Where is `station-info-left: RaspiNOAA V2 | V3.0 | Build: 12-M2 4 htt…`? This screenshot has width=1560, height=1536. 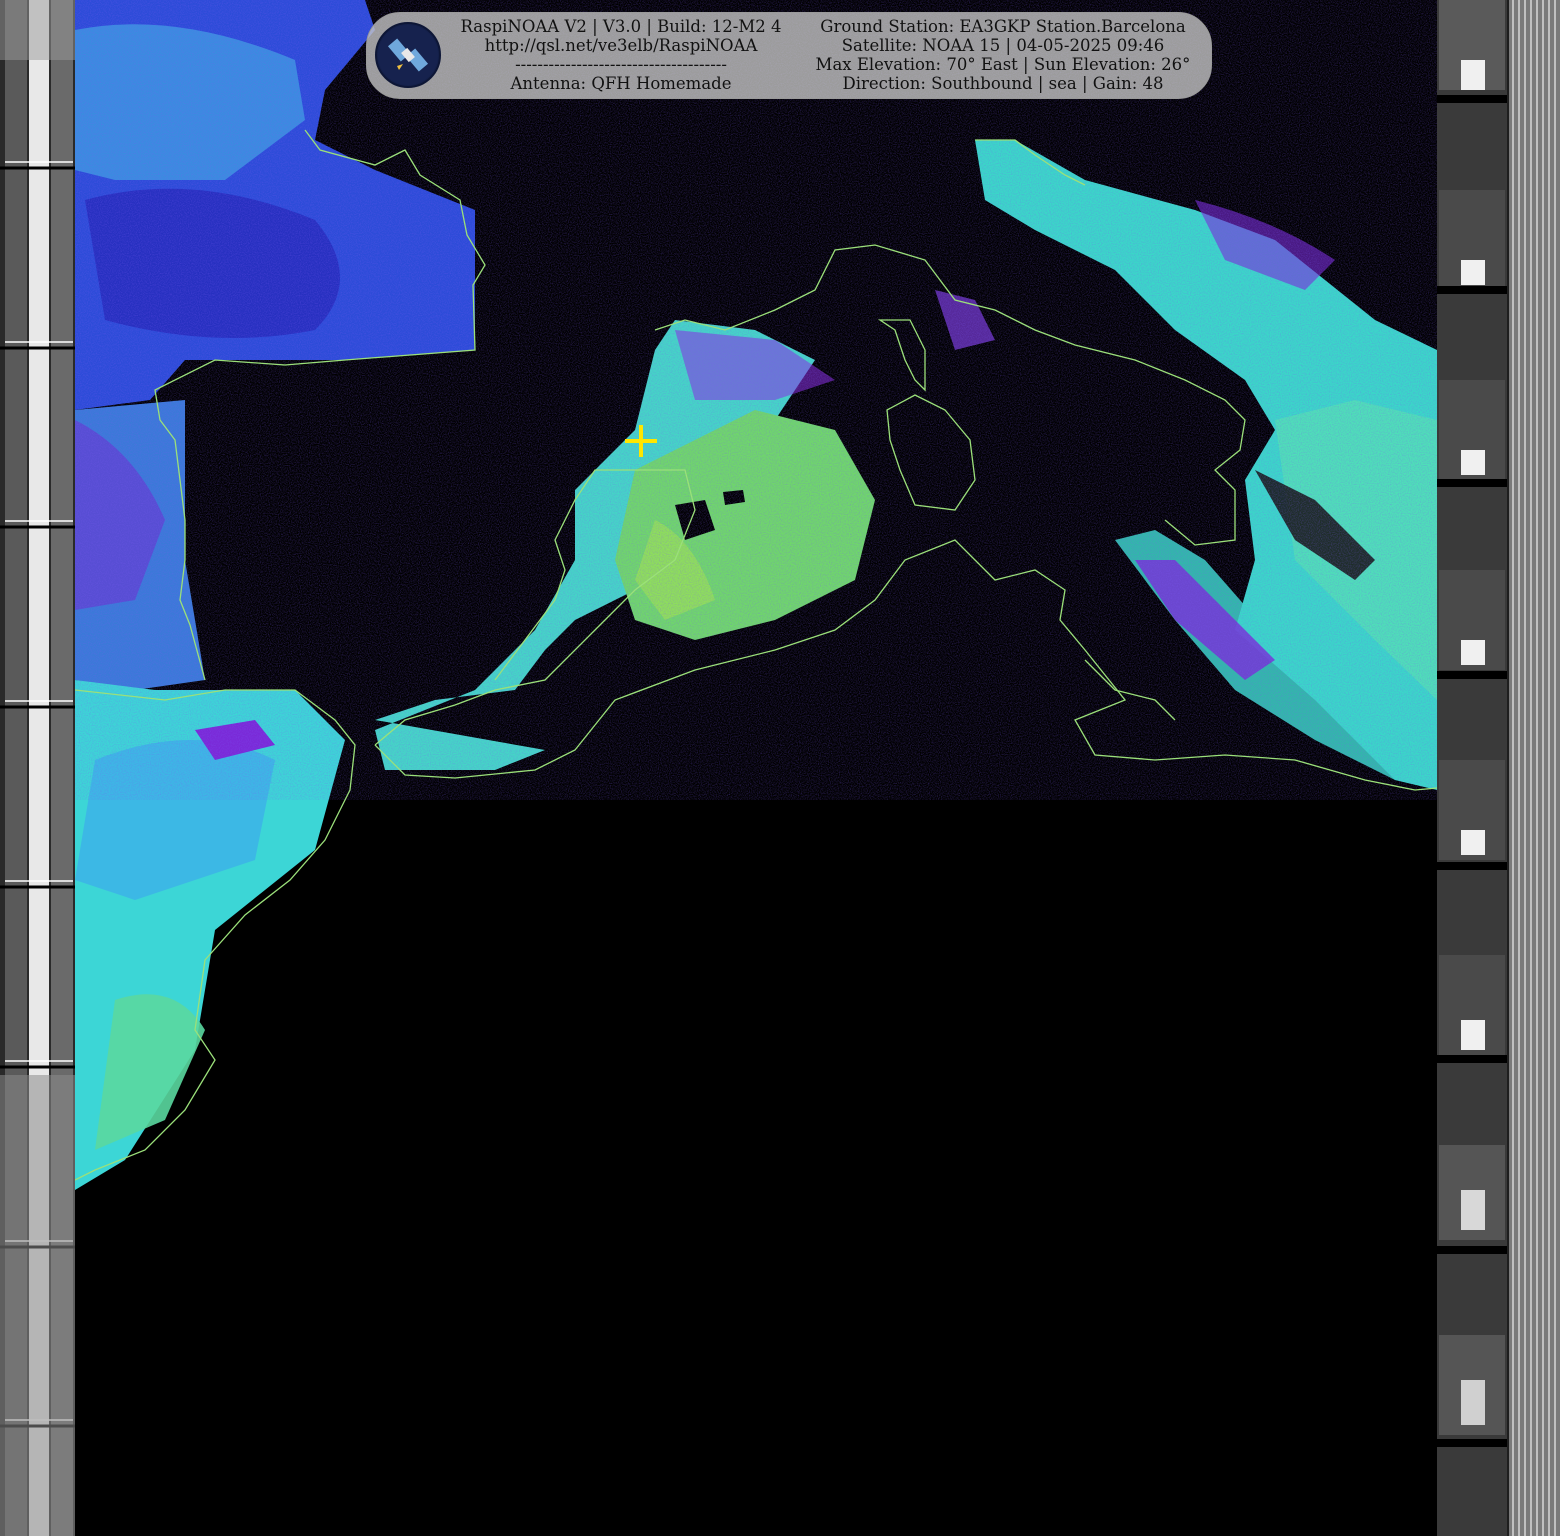
station-info-left: RaspiNOAA V2 | V3.0 | Build: 12-M2 4 htt… is located at coordinates (621, 55).